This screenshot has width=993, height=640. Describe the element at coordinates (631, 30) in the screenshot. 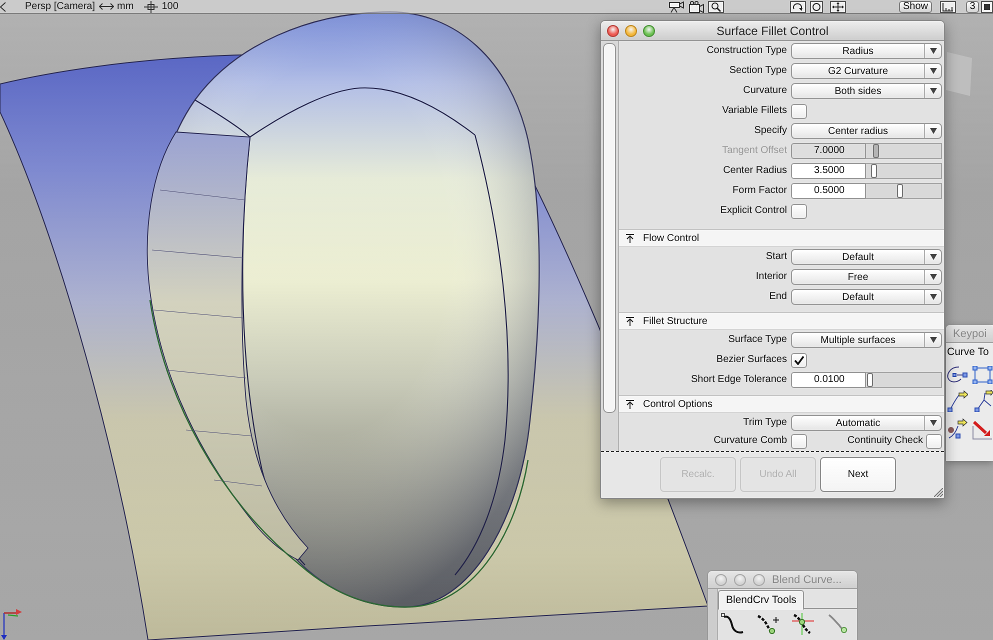

I see `minimize-button` at that location.